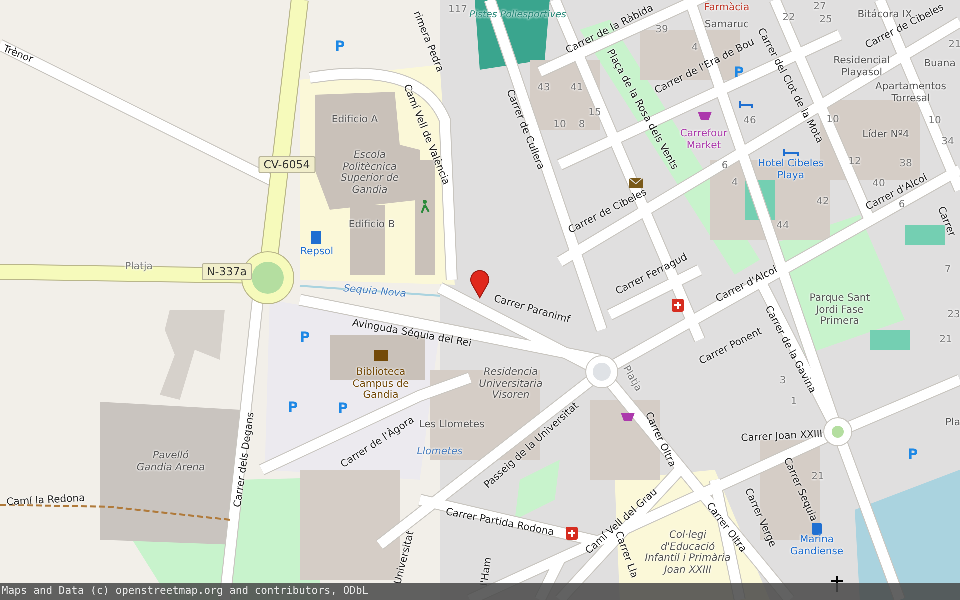 This screenshot has height=600, width=960. I want to click on house-number: 12, so click(855, 162).